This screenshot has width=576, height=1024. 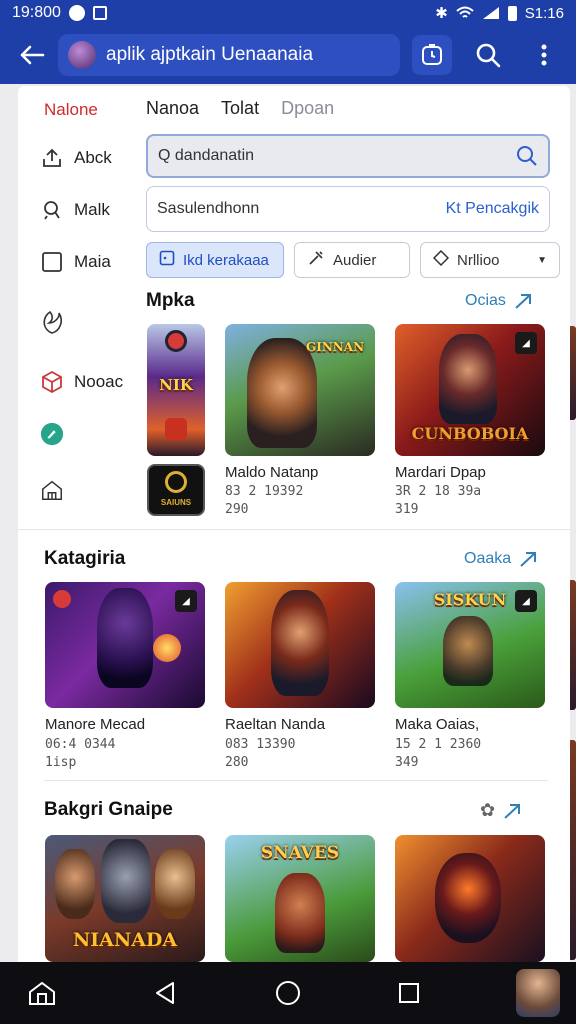 I want to click on game-meta: 15 2 1 2360, so click(x=438, y=744).